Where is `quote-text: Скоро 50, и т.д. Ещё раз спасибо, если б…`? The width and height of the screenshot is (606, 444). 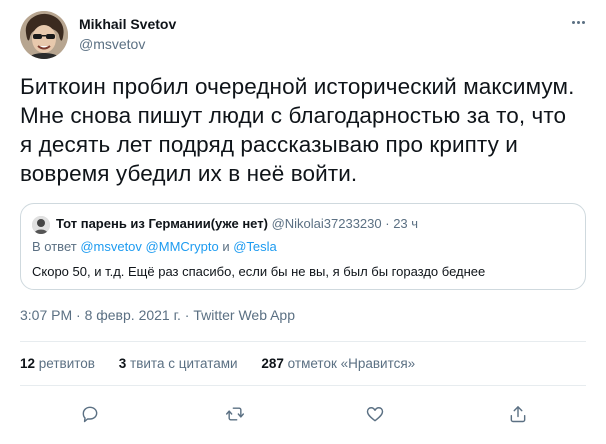 quote-text: Скоро 50, и т.д. Ещё раз спасибо, если б… is located at coordinates (259, 271).